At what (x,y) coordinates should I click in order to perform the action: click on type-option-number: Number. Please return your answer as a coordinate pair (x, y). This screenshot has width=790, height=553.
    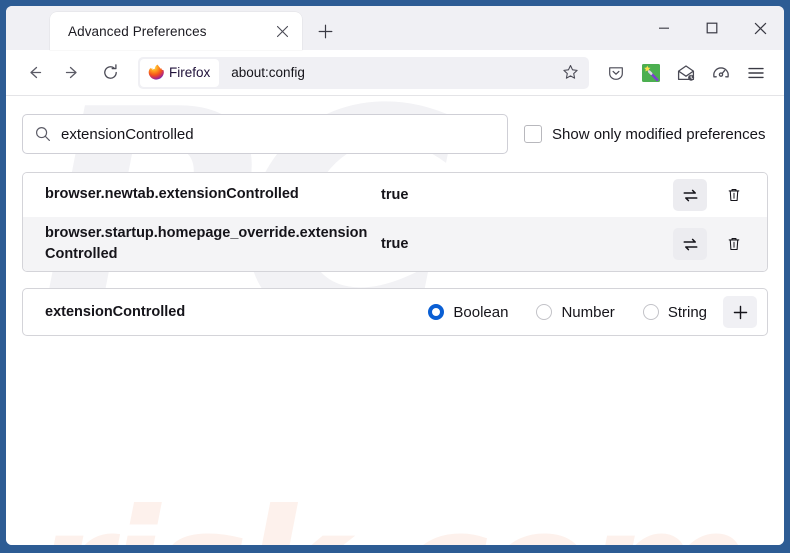
    Looking at the image, I should click on (575, 312).